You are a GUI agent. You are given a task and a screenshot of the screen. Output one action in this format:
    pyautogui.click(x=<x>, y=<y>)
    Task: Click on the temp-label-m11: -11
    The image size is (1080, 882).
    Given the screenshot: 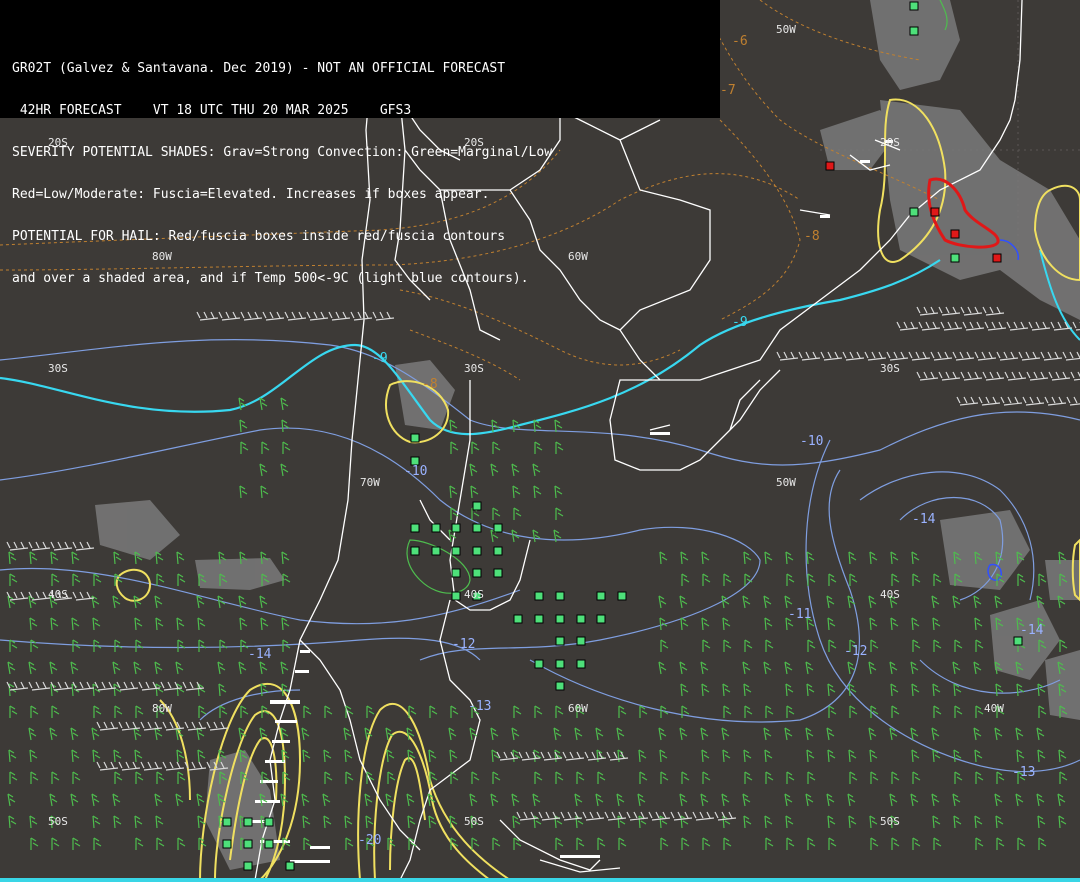 What is the action you would take?
    pyautogui.click(x=799, y=614)
    